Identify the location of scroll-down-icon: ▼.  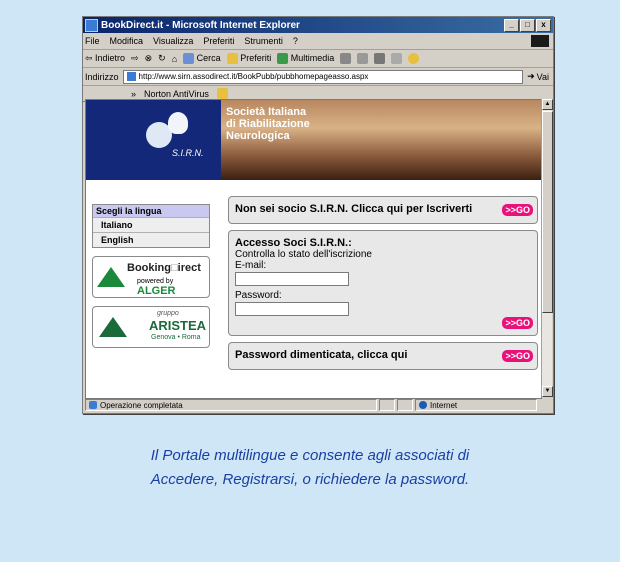
(547, 391).